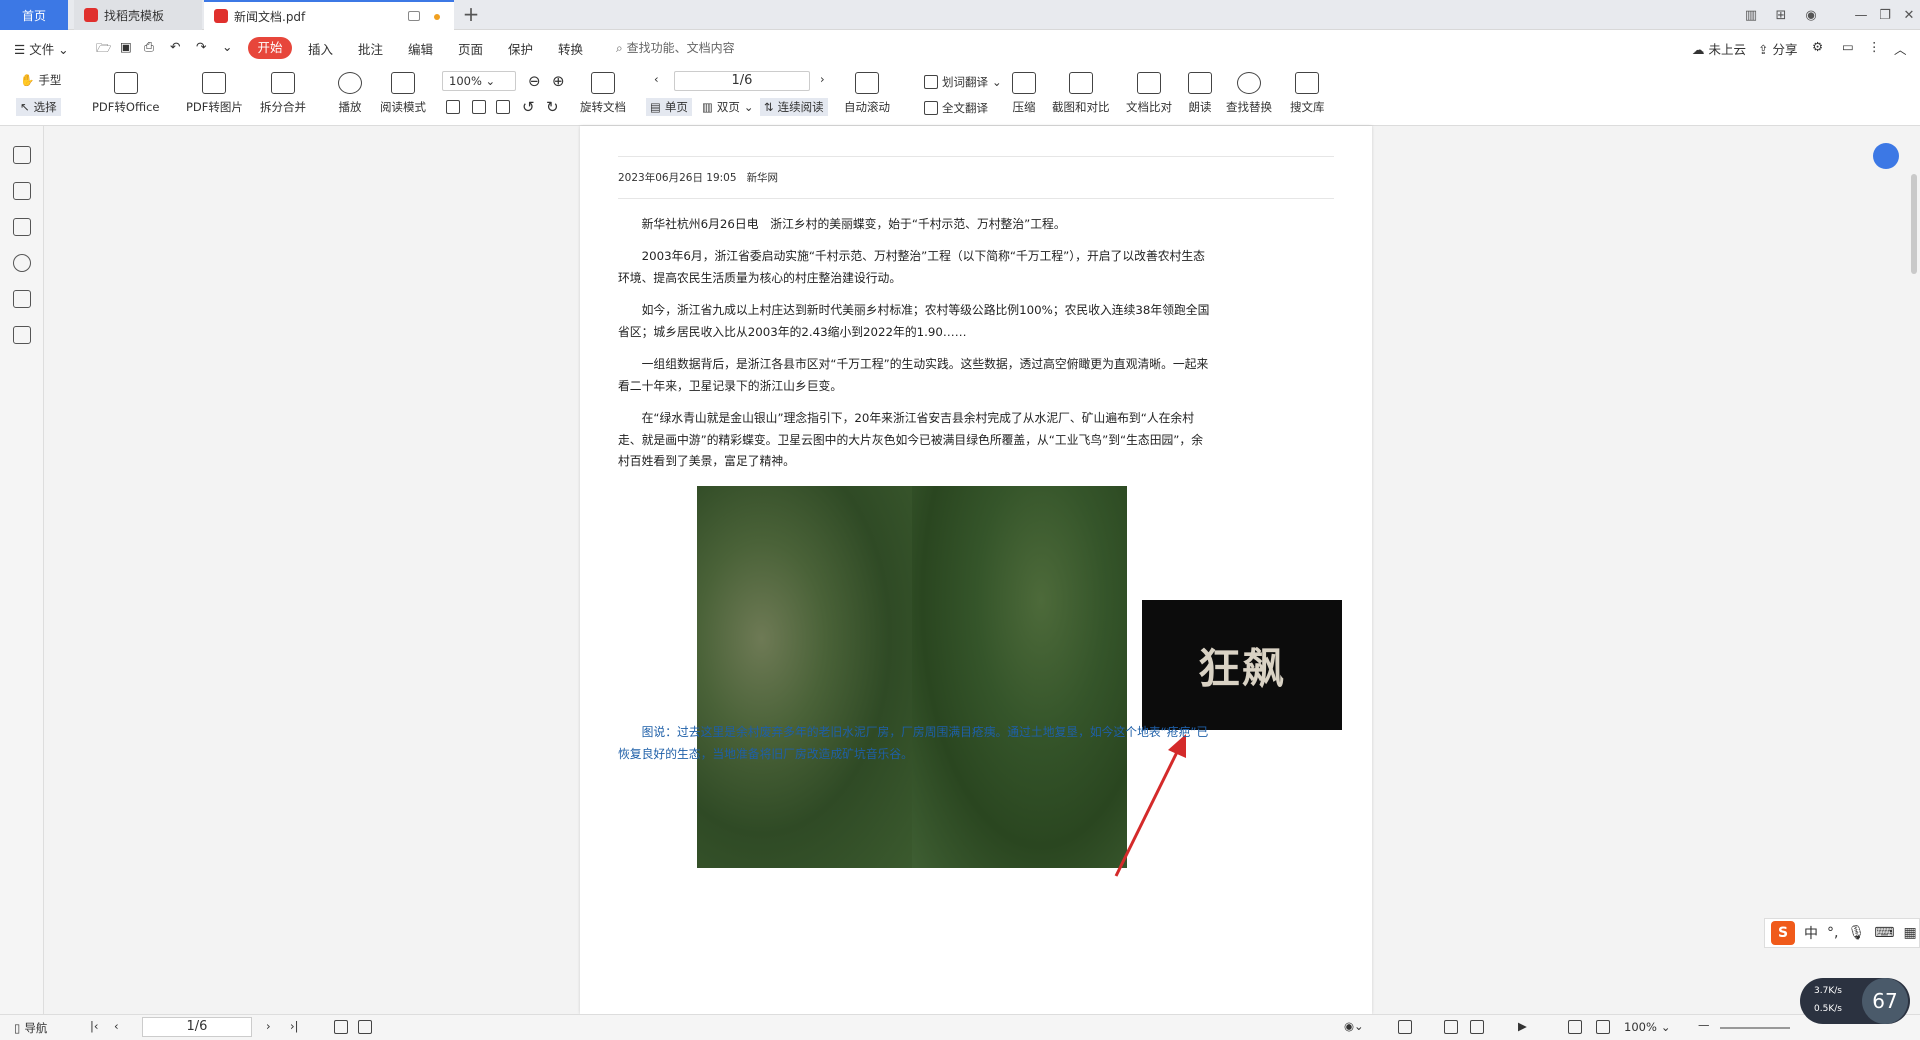 This screenshot has width=1920, height=1040. Describe the element at coordinates (1405, 1027) in the screenshot. I see `continuous-view-icon` at that location.